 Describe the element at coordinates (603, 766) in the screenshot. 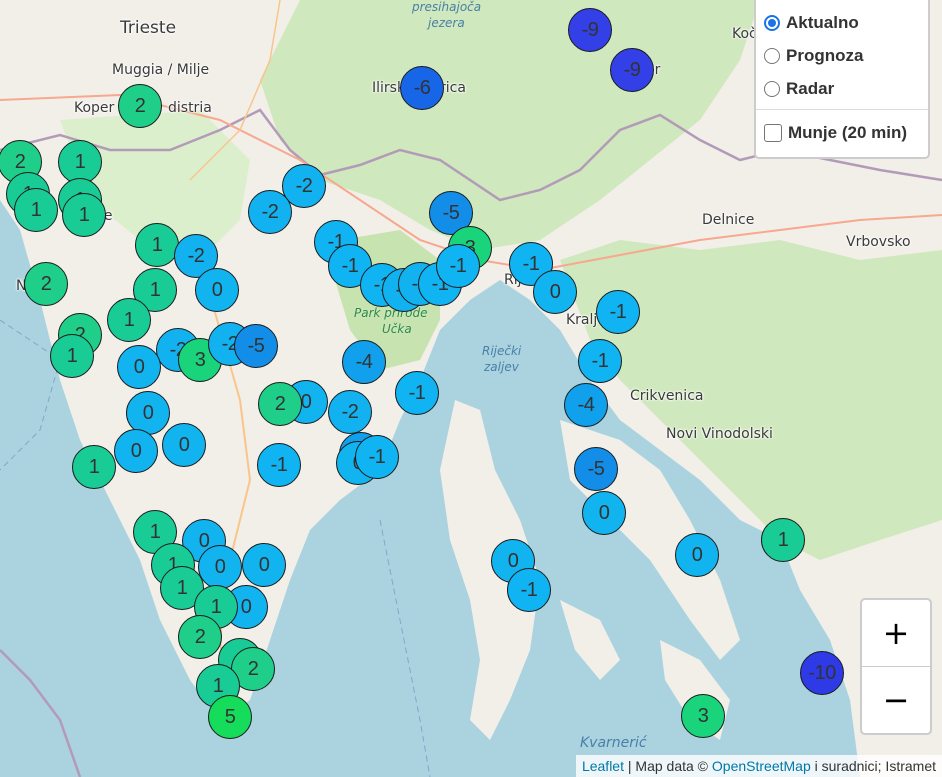

I see `leaflet-link: Leaflet` at that location.